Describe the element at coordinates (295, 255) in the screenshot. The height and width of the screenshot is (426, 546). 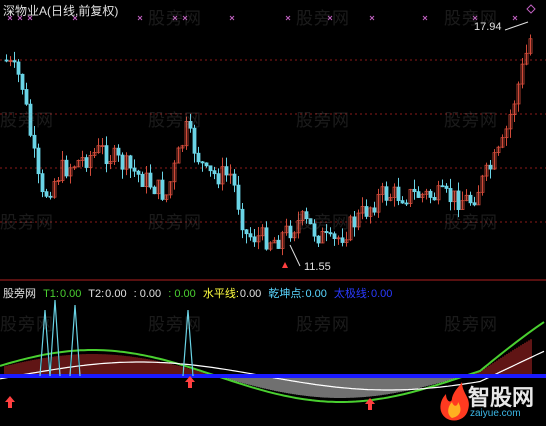
I see `price-low-pointer` at that location.